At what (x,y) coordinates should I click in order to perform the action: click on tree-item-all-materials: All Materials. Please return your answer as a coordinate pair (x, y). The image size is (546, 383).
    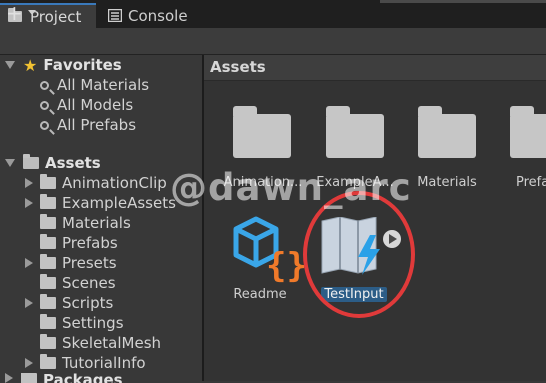
    Looking at the image, I should click on (101, 85).